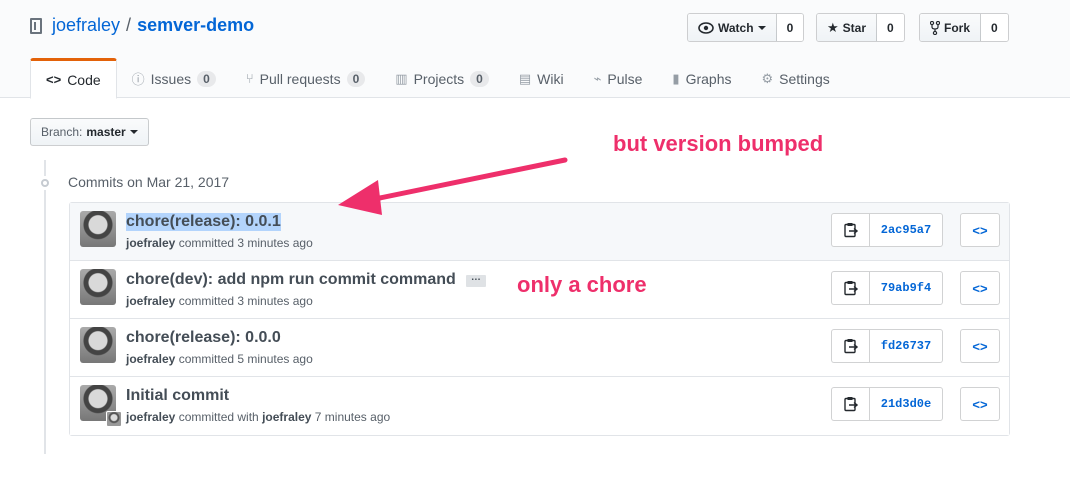 This screenshot has height=481, width=1070. I want to click on tab-graphs: ▮ Graphs, so click(701, 78).